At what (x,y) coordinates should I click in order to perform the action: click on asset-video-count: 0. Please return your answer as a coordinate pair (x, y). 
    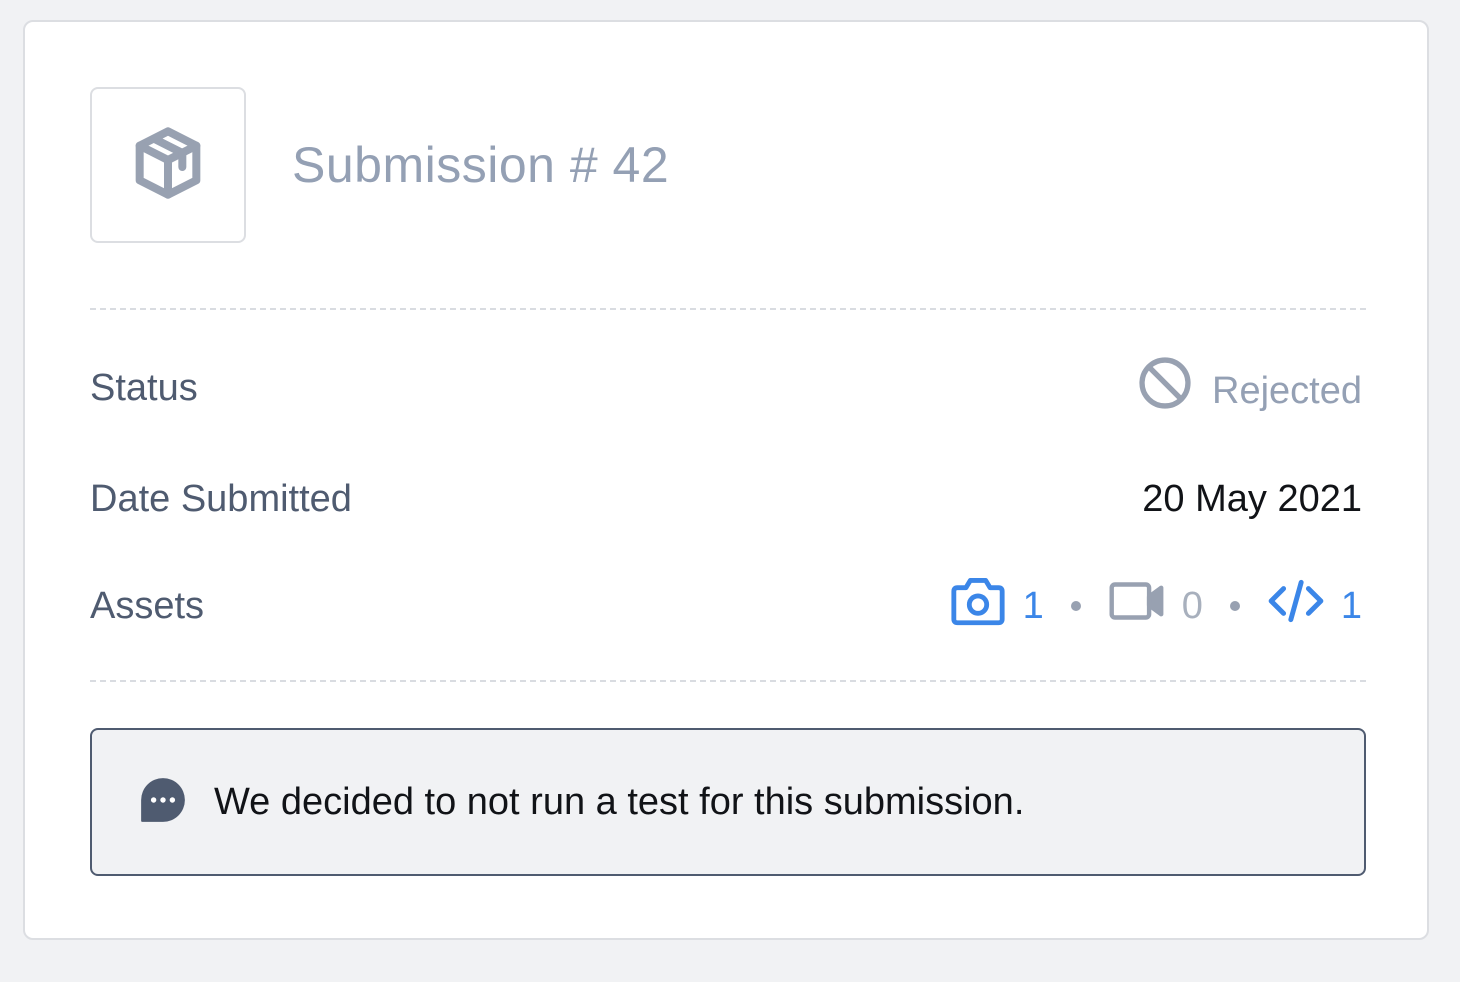
    Looking at the image, I should click on (1192, 605).